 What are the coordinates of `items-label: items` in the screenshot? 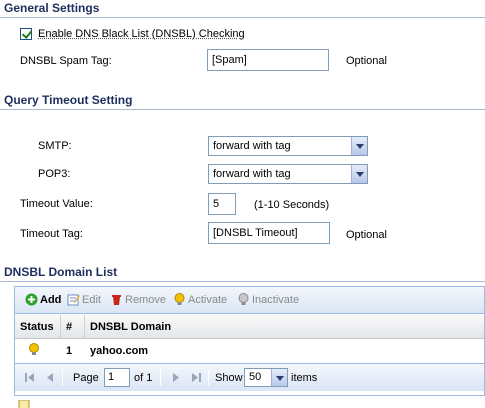 It's located at (304, 378).